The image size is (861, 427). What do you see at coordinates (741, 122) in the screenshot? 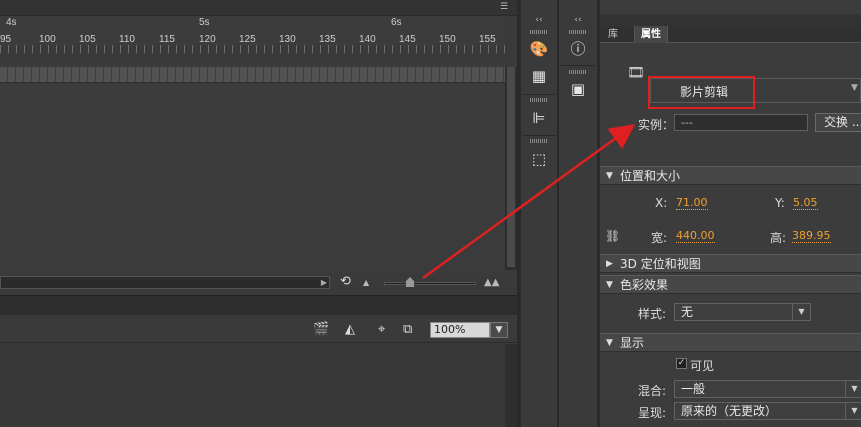
I see `instance-name-input: ---` at bounding box center [741, 122].